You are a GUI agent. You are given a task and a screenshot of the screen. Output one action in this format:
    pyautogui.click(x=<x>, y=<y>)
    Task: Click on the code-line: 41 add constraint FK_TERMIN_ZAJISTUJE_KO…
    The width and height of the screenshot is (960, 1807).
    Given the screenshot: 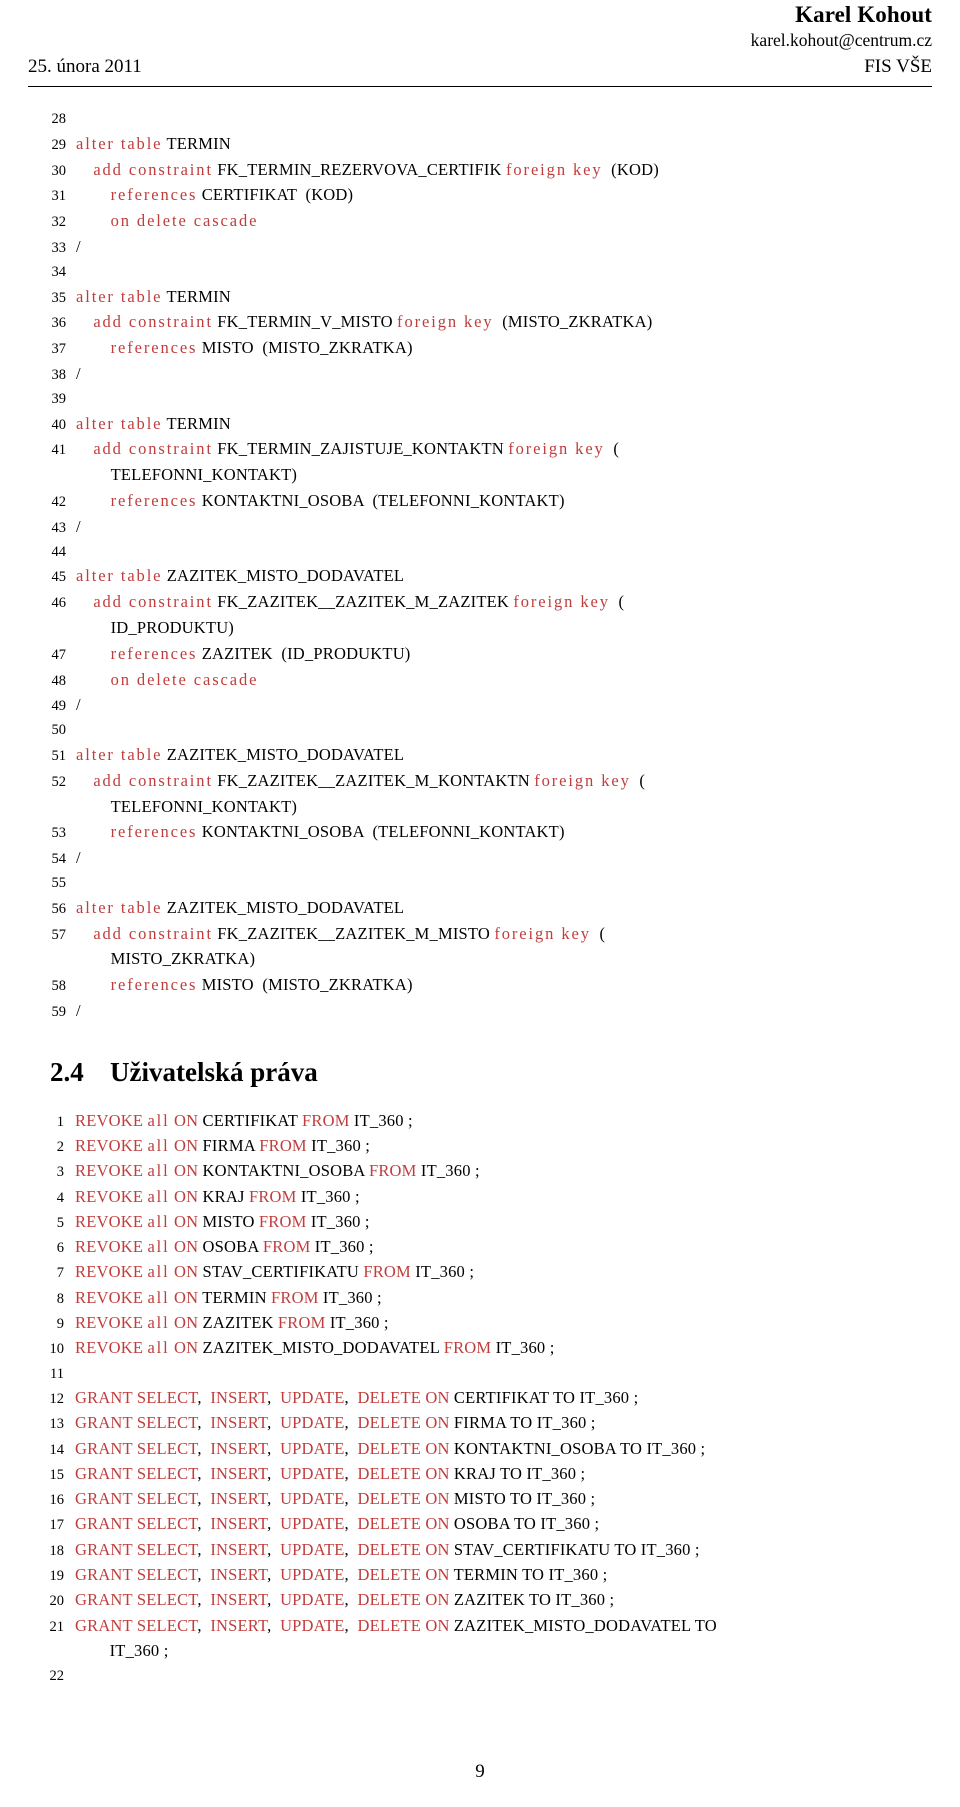 What is the action you would take?
    pyautogui.click(x=480, y=450)
    